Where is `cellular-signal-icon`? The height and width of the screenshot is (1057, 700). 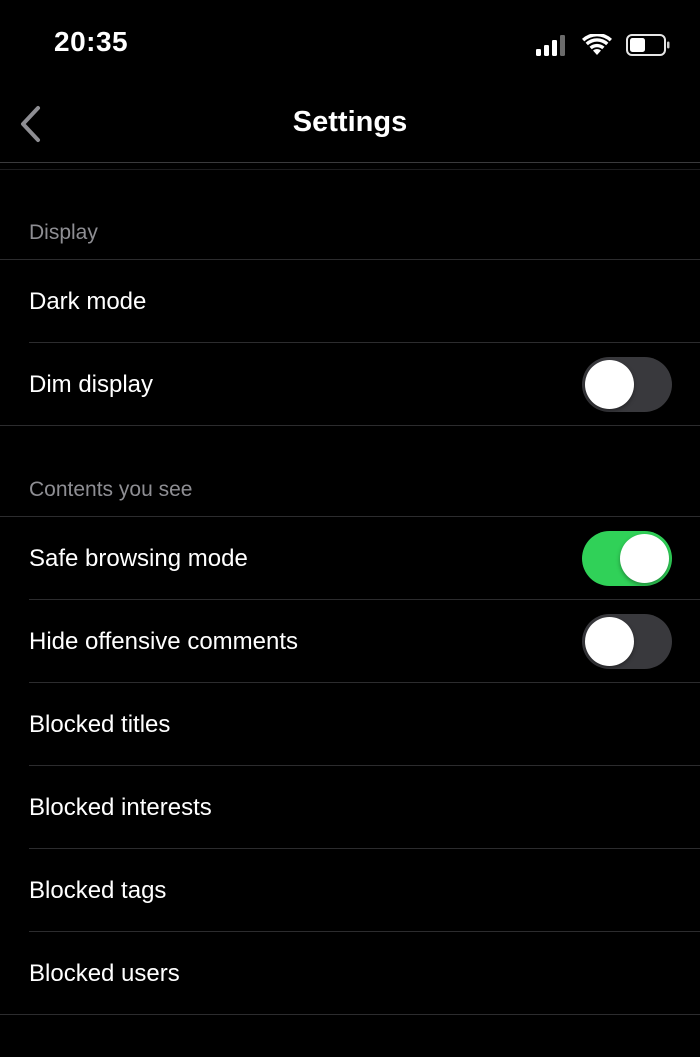
cellular-signal-icon is located at coordinates (550, 45).